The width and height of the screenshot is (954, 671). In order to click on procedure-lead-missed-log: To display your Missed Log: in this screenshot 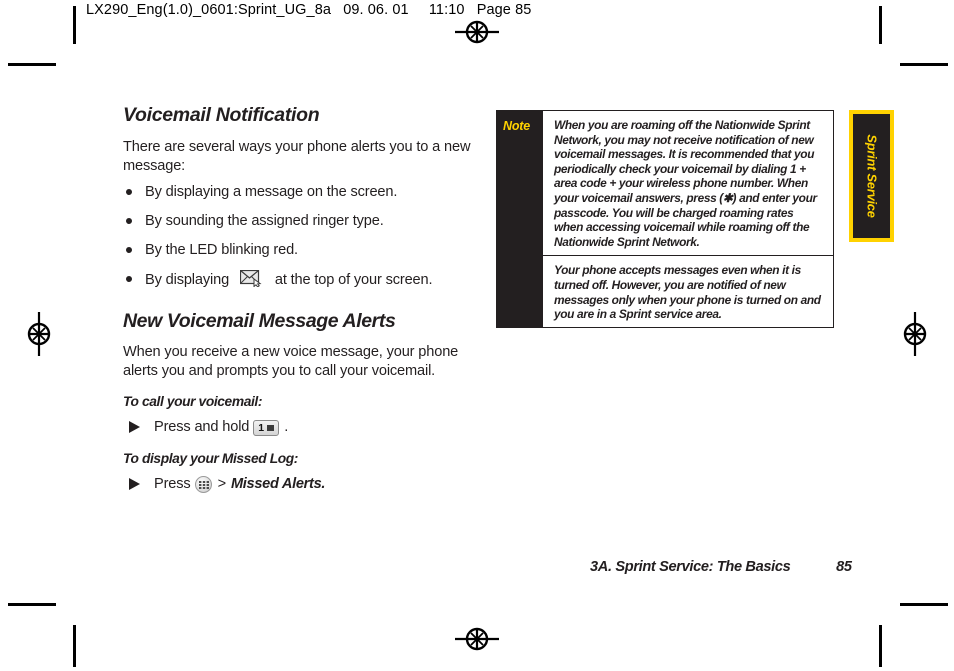, I will do `click(210, 458)`.